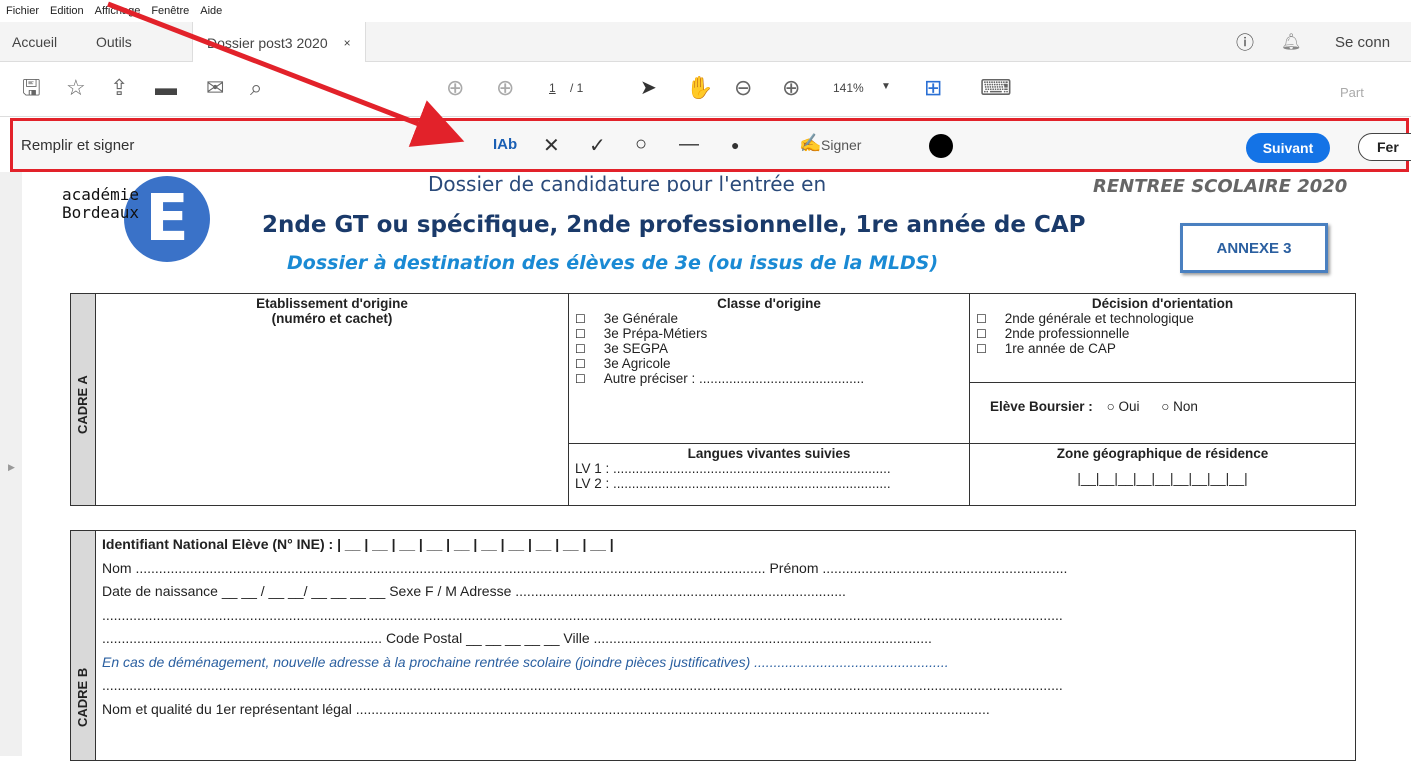 Image resolution: width=1411 pixels, height=761 pixels. What do you see at coordinates (886, 86) in the screenshot?
I see `zoom-dropdown-icon: ▼` at bounding box center [886, 86].